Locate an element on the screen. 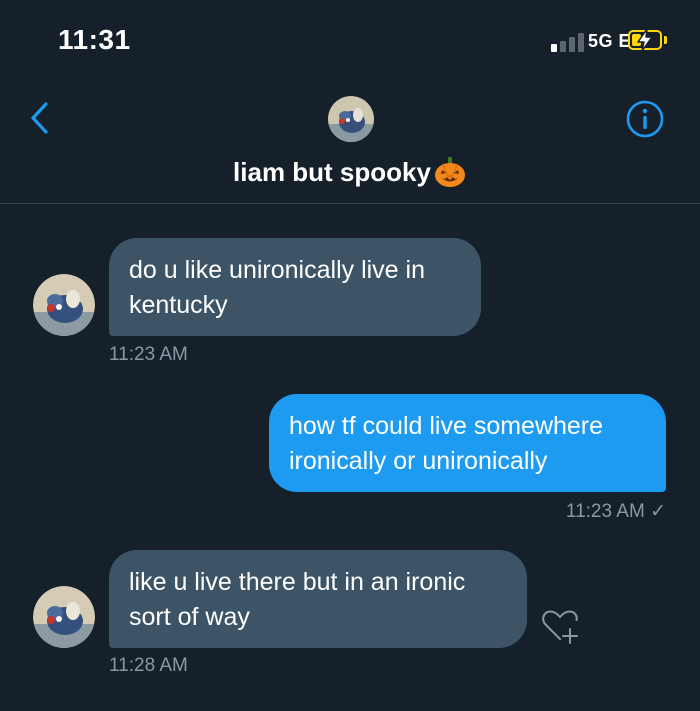 The width and height of the screenshot is (700, 711). header-divider is located at coordinates (350, 203).